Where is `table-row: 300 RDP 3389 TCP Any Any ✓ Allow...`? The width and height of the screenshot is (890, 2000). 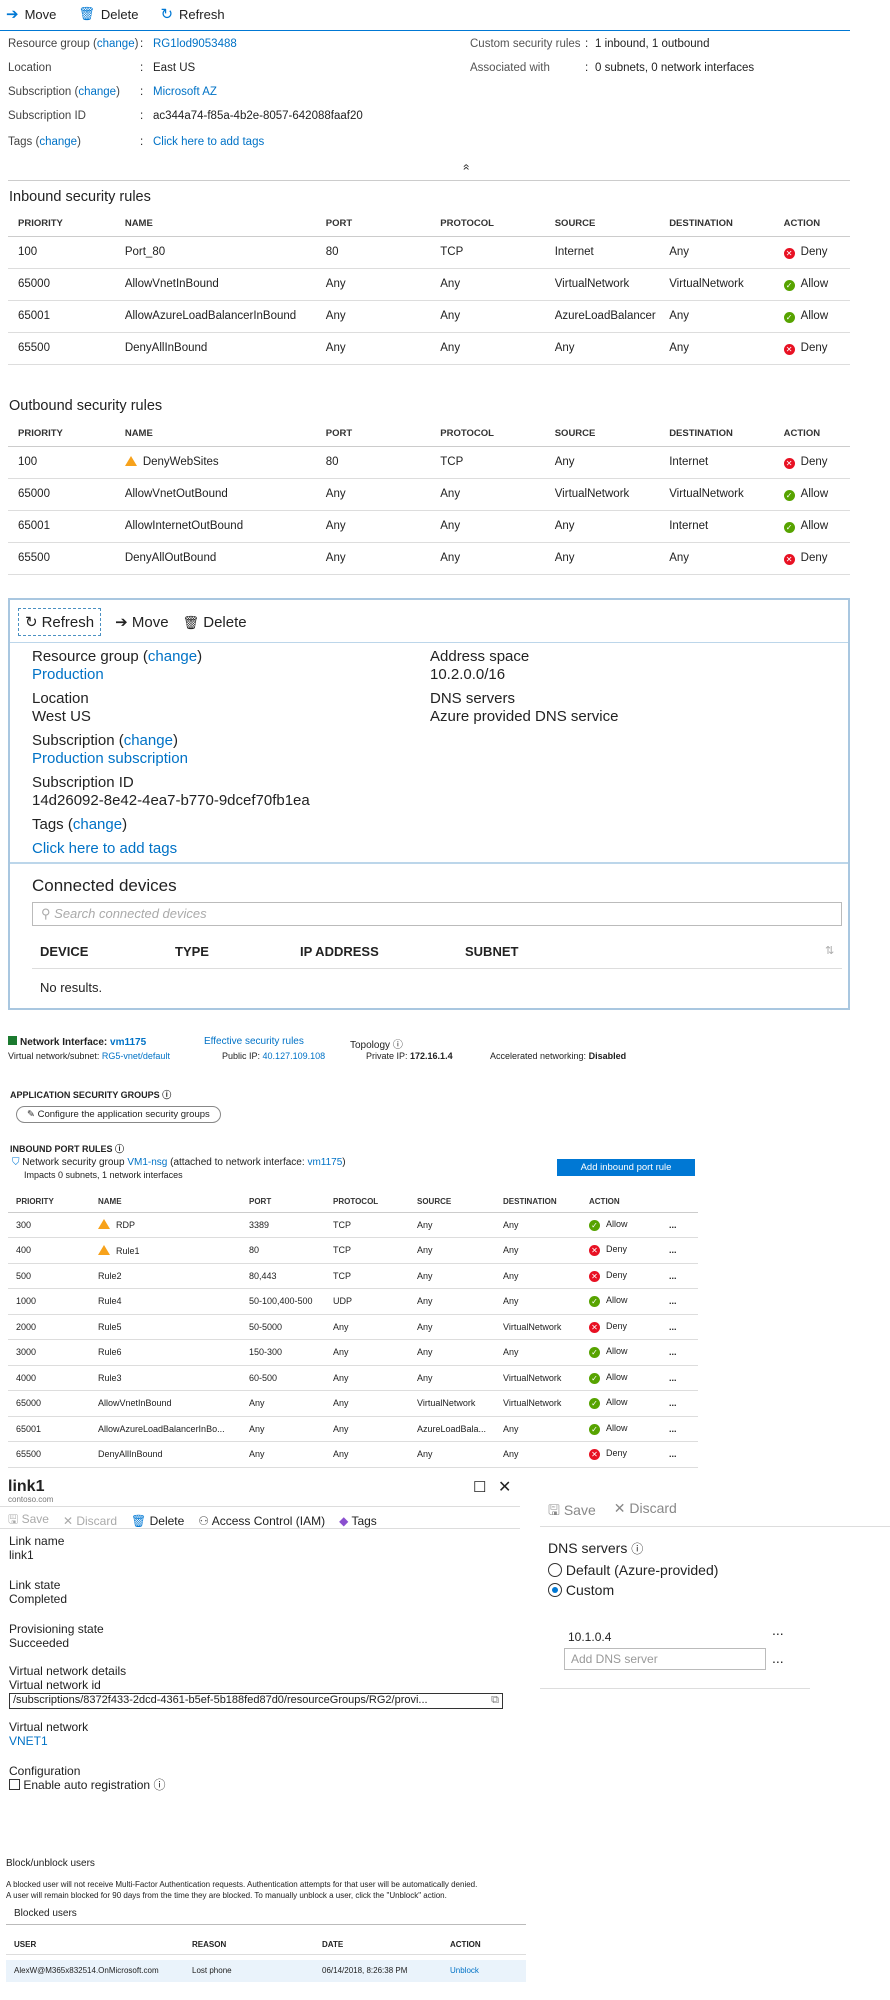
table-row: 300 RDP 3389 TCP Any Any ✓ Allow... is located at coordinates (353, 1225).